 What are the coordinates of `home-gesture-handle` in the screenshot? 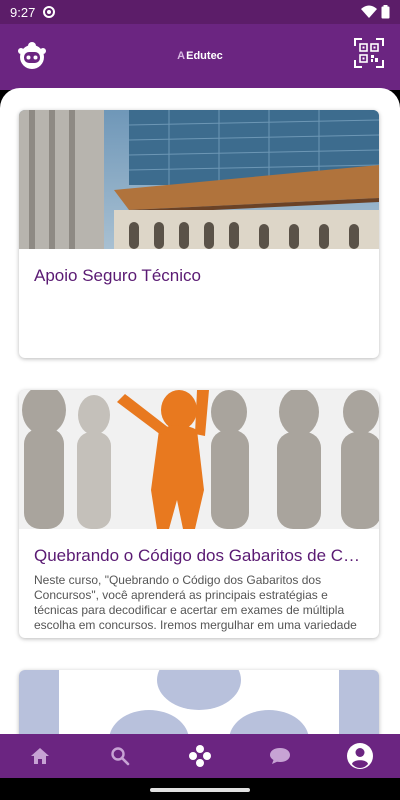 It's located at (200, 790).